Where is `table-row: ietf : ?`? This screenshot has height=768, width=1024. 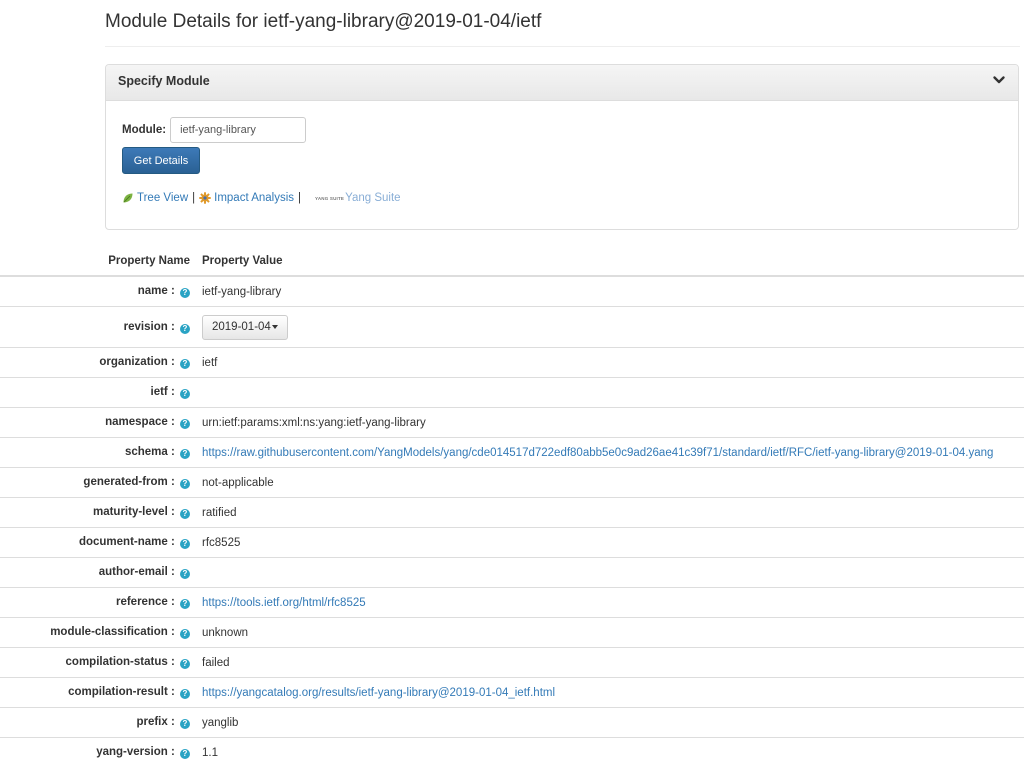 table-row: ietf : ? is located at coordinates (512, 392).